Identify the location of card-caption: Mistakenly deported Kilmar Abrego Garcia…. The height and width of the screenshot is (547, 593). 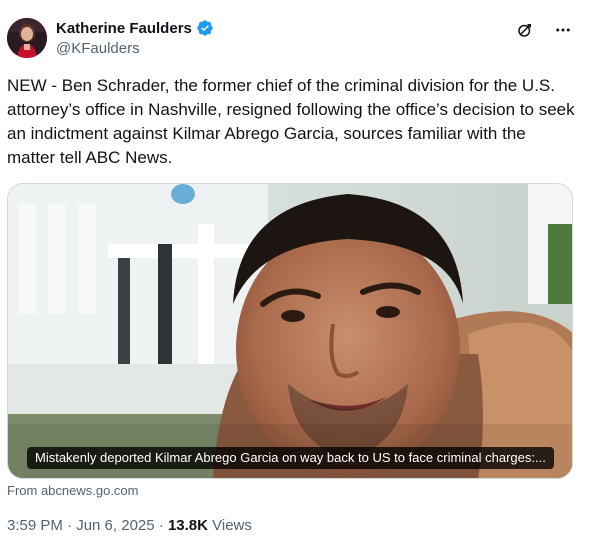
(290, 458).